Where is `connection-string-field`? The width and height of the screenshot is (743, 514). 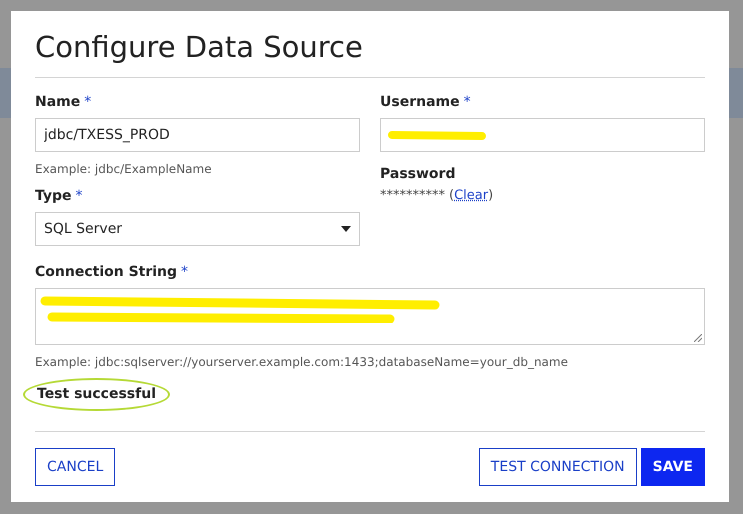 connection-string-field is located at coordinates (370, 316).